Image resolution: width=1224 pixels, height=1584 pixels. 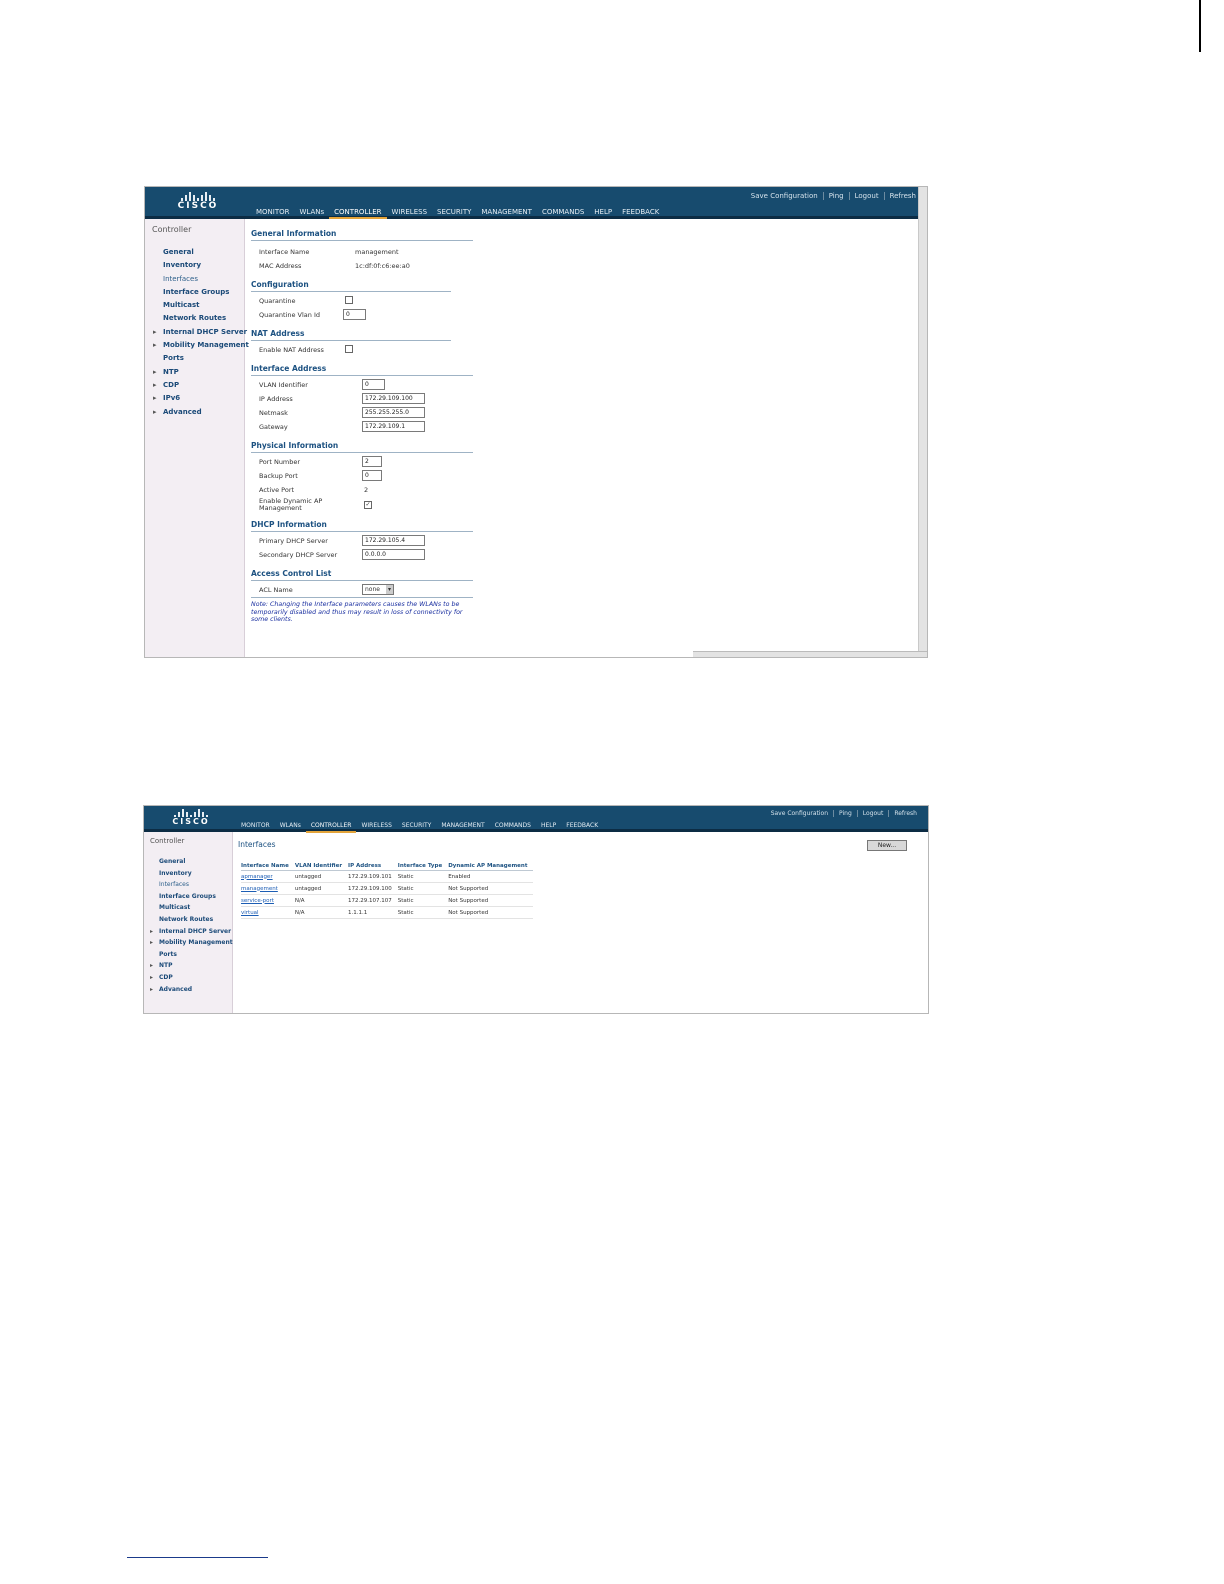 What do you see at coordinates (277, 301) in the screenshot?
I see `quarantine-label: Quarantine` at bounding box center [277, 301].